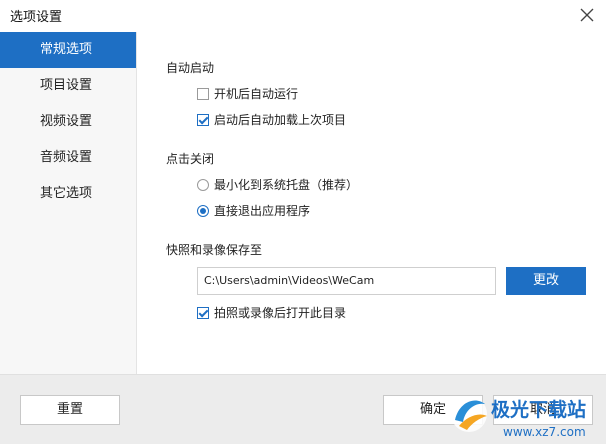  Describe the element at coordinates (190, 159) in the screenshot. I see `close-action-section-title: 点击关闭` at that location.